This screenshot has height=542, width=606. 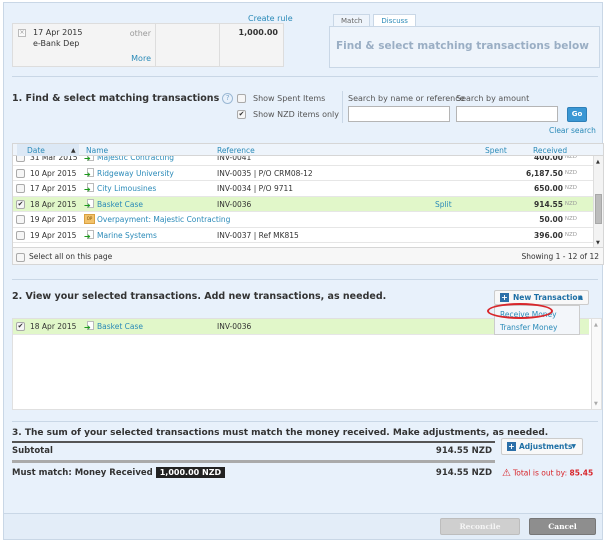 I want to click on col-spent: Spent, so click(x=496, y=150).